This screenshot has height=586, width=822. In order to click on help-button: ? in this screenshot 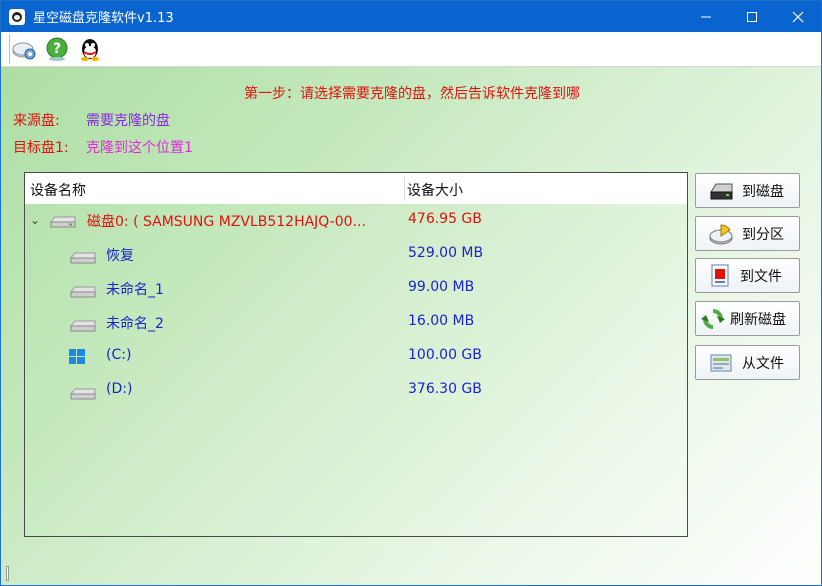, I will do `click(57, 49)`.